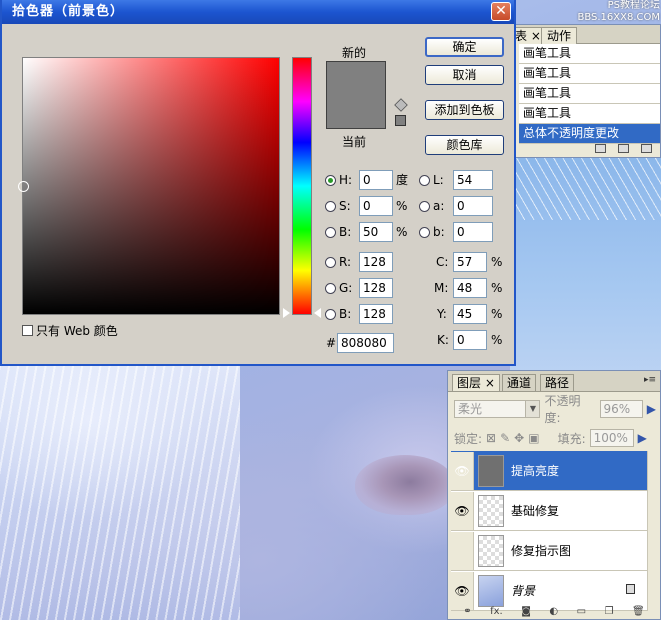 Image resolution: width=661 pixels, height=620 pixels. What do you see at coordinates (431, 206) in the screenshot?
I see `lab-a-option: a:` at bounding box center [431, 206].